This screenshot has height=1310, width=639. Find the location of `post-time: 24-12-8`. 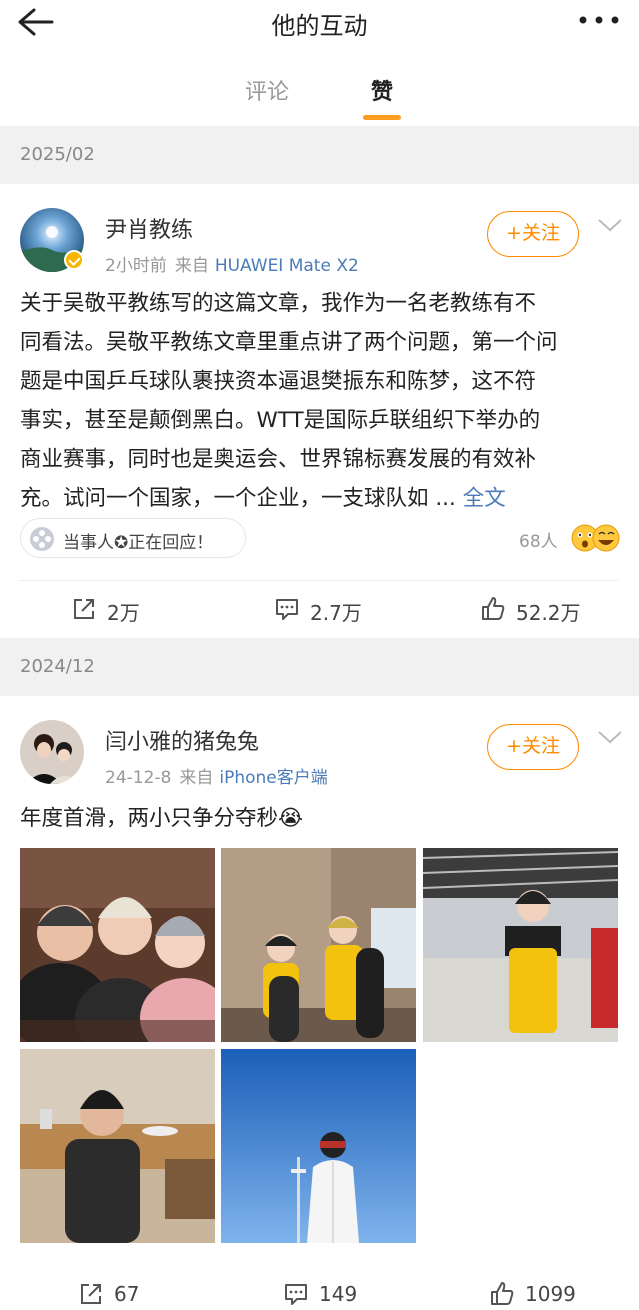

post-time: 24-12-8 is located at coordinates (138, 778).